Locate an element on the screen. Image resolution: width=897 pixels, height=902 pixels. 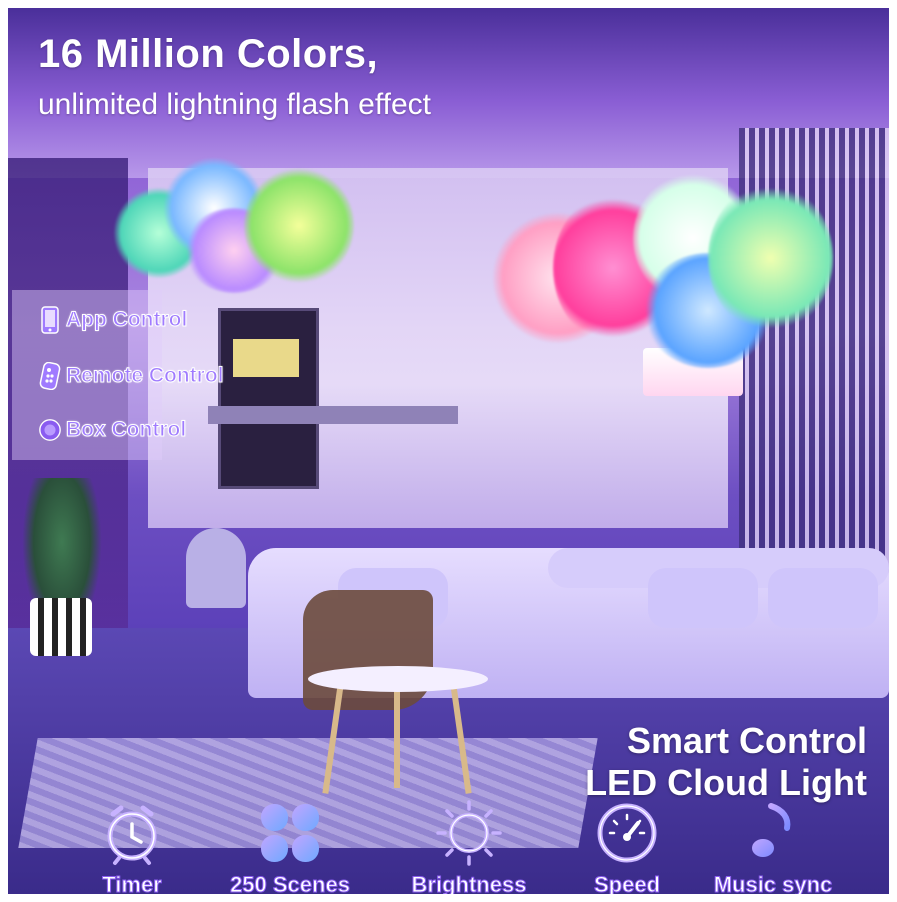
feature-label: Brightness is located at coordinates (469, 883).